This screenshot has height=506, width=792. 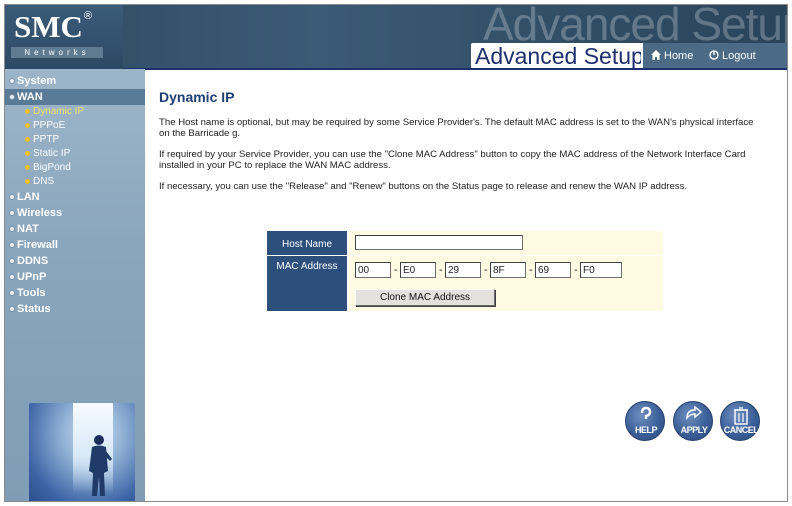 What do you see at coordinates (88, 16) in the screenshot?
I see `registered-mark: ®` at bounding box center [88, 16].